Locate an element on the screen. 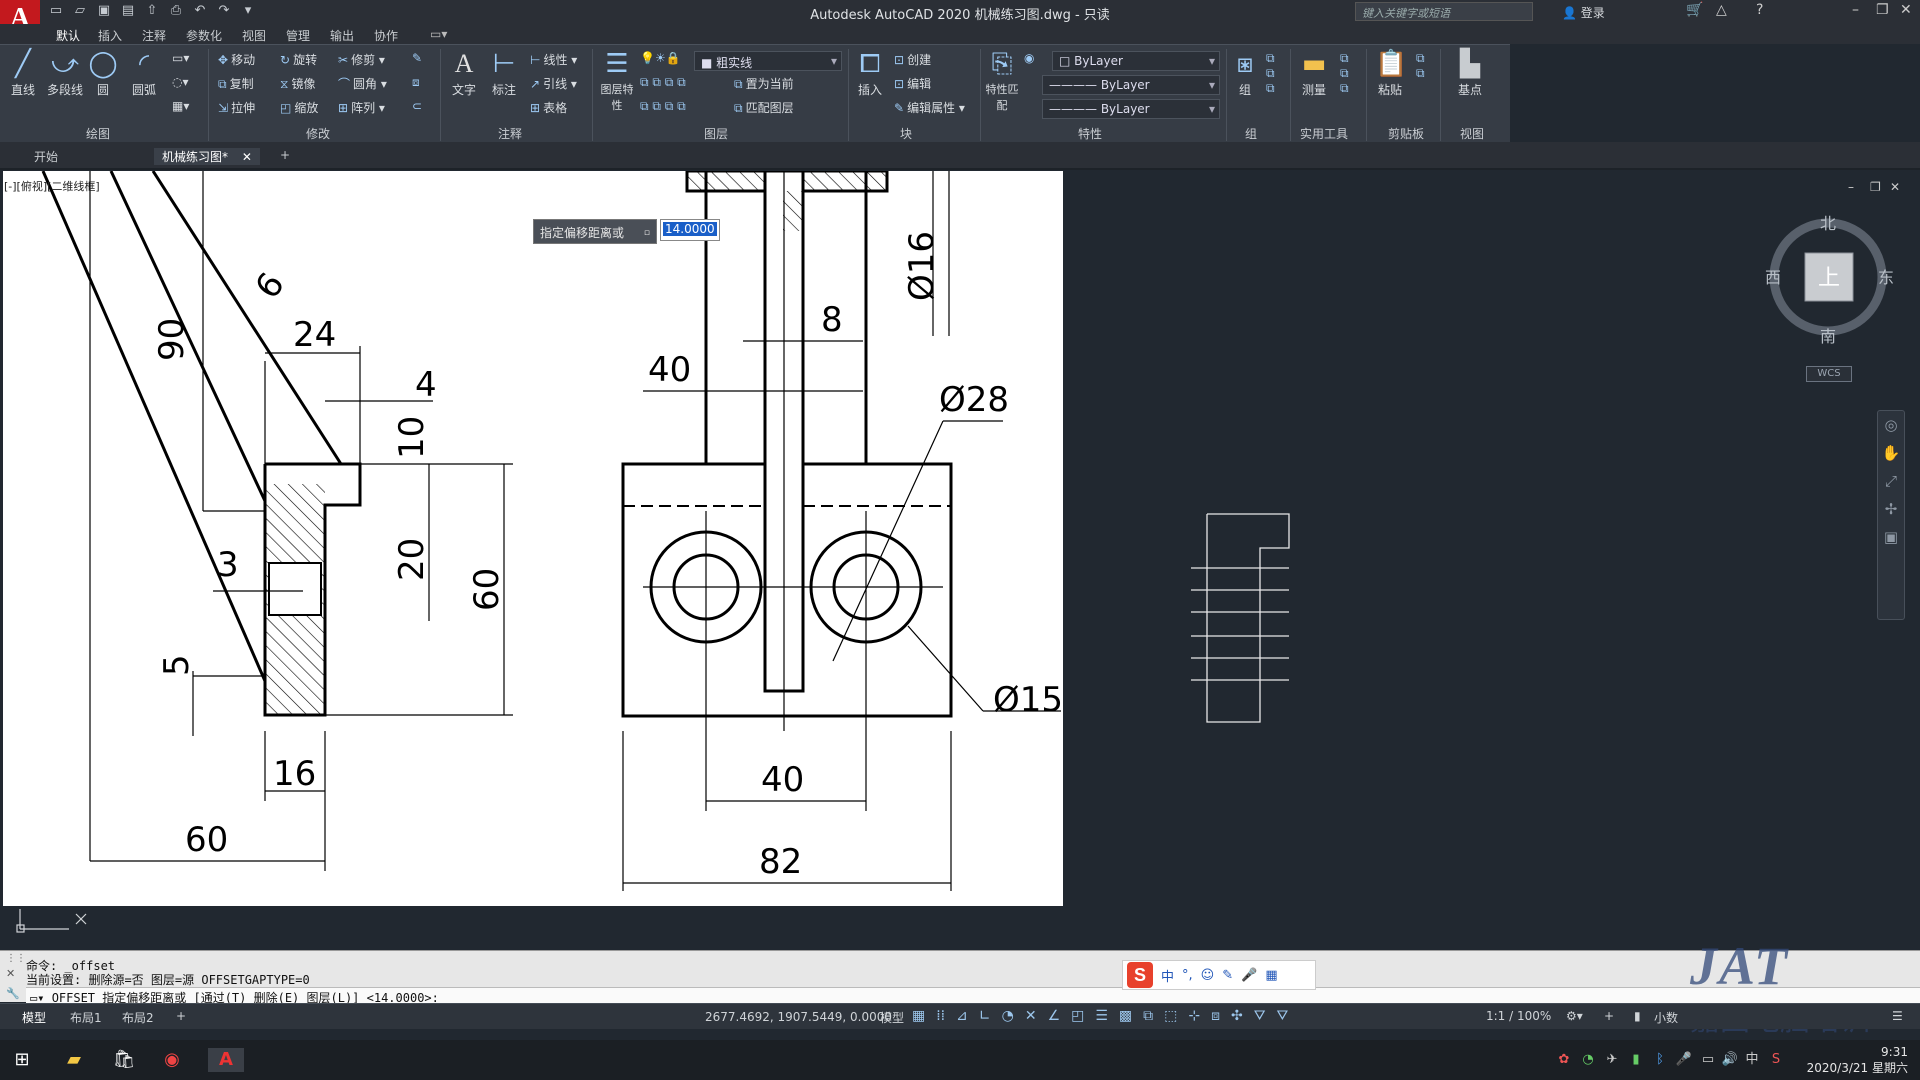  layer-state-icons: 💡☀🔒 is located at coordinates (662, 58).